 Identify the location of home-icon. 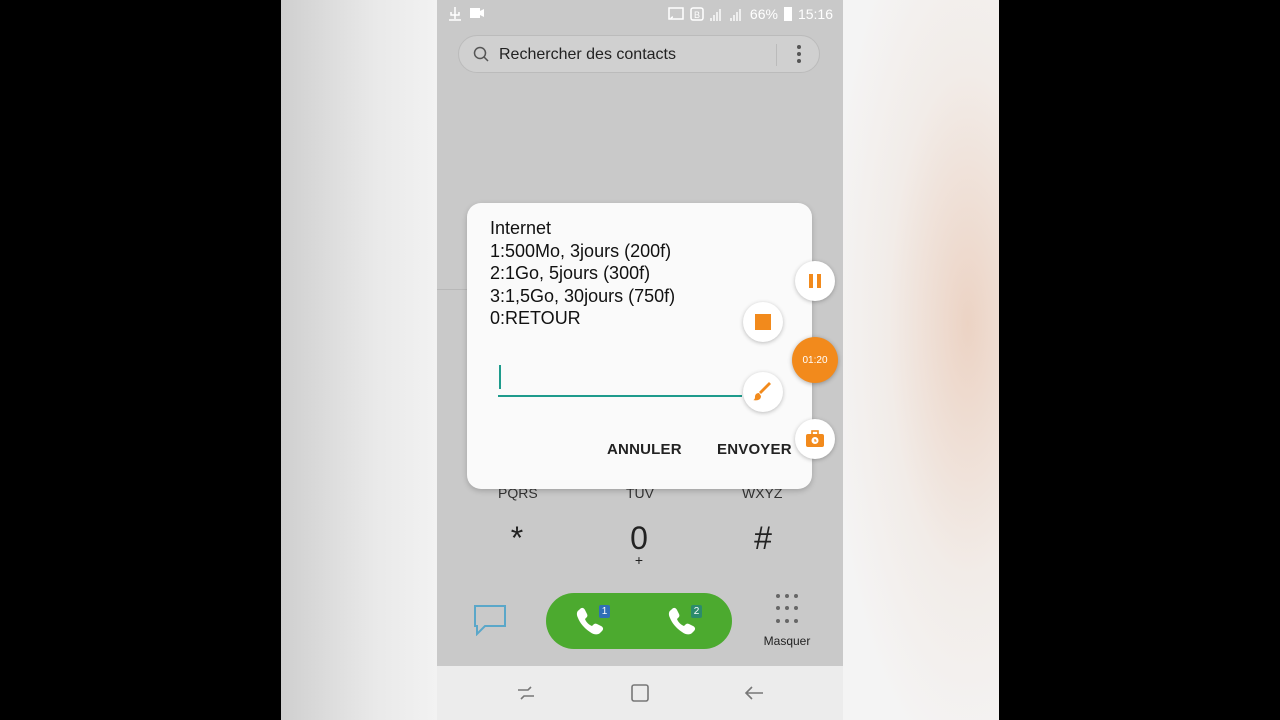
(640, 693).